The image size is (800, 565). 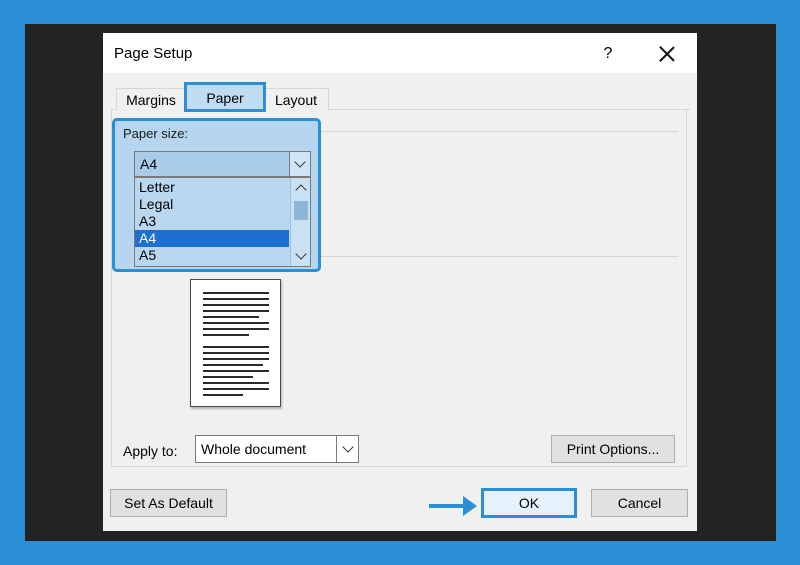 I want to click on paper-size-highlight: Paper size: A4 Letter Legal A3 A4 A5, so click(x=216, y=195).